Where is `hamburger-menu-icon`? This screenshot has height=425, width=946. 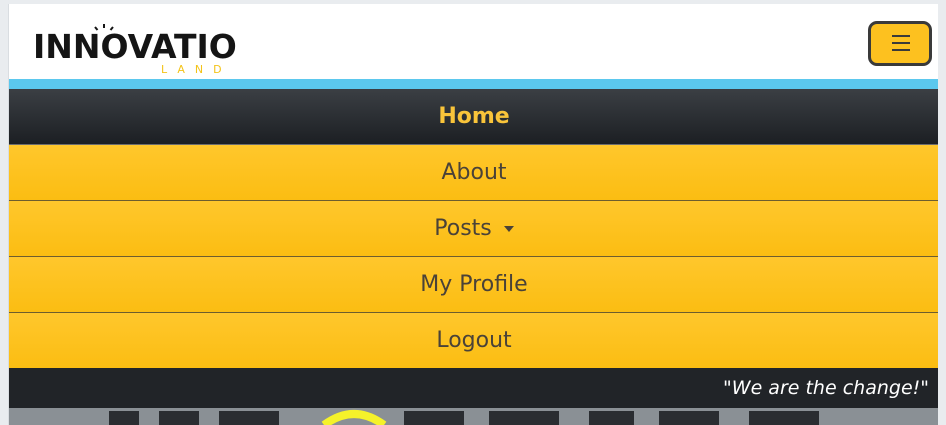
hamburger-menu-icon is located at coordinates (901, 36).